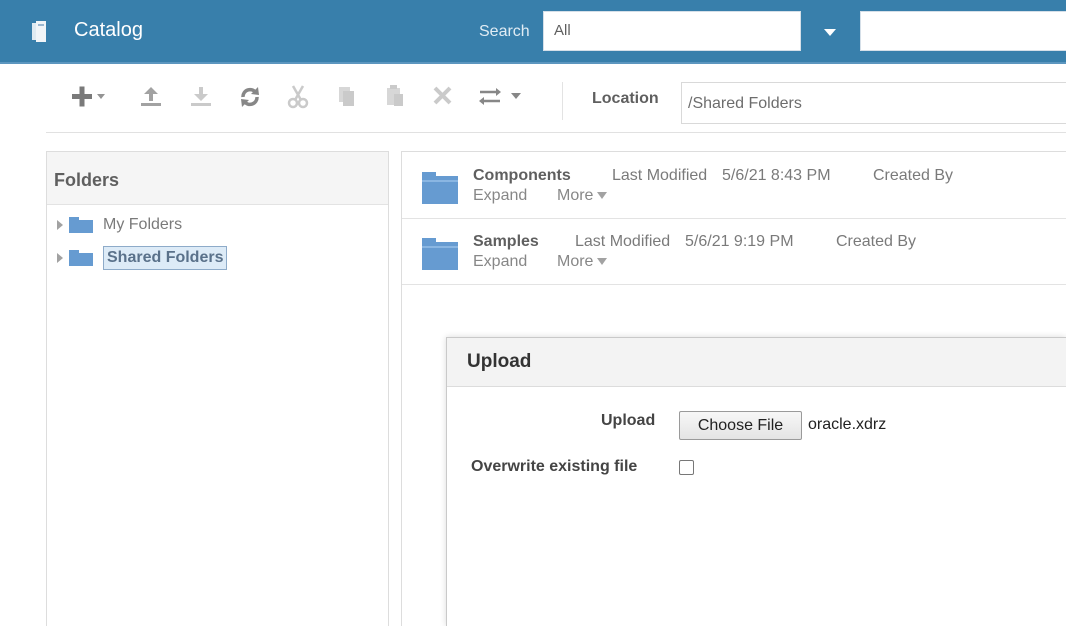 Image resolution: width=1066 pixels, height=626 pixels. Describe the element at coordinates (847, 424) in the screenshot. I see `selected-file-name: oracle.xdrz` at that location.